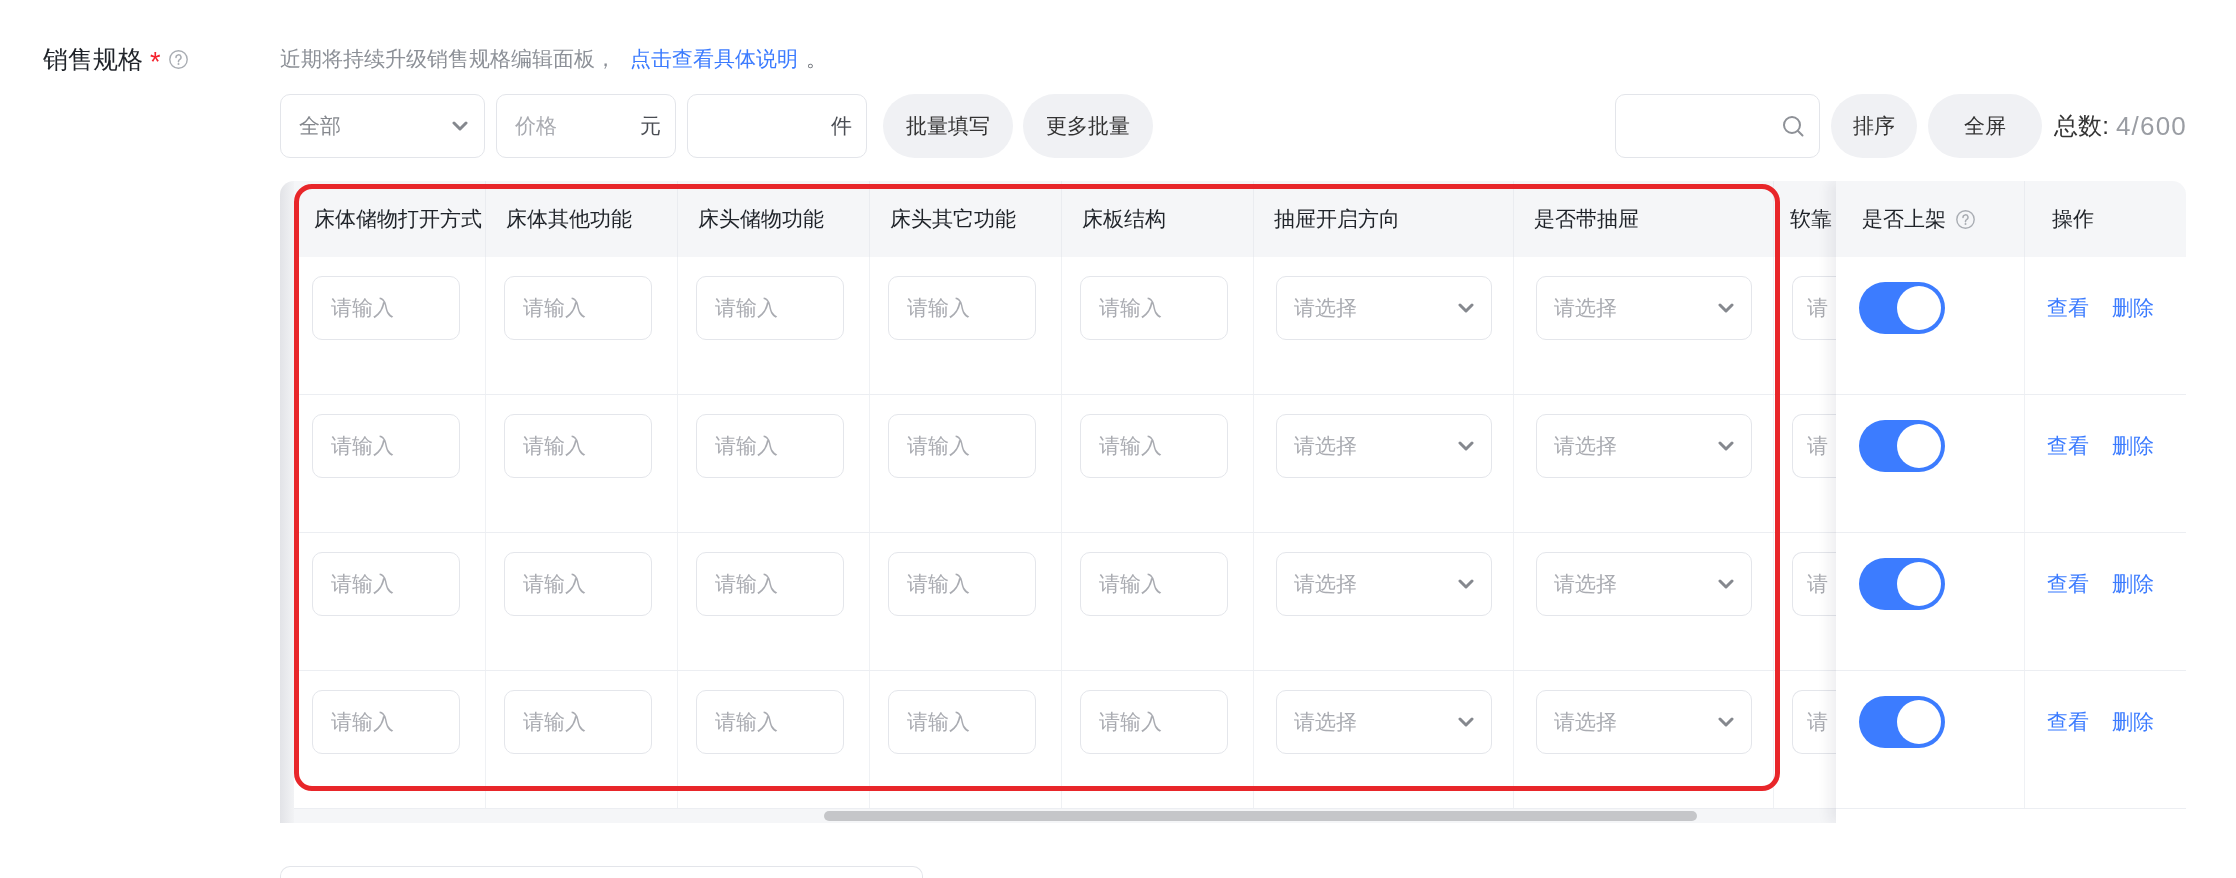  What do you see at coordinates (2073, 219) in the screenshot?
I see `column-header: 操作` at bounding box center [2073, 219].